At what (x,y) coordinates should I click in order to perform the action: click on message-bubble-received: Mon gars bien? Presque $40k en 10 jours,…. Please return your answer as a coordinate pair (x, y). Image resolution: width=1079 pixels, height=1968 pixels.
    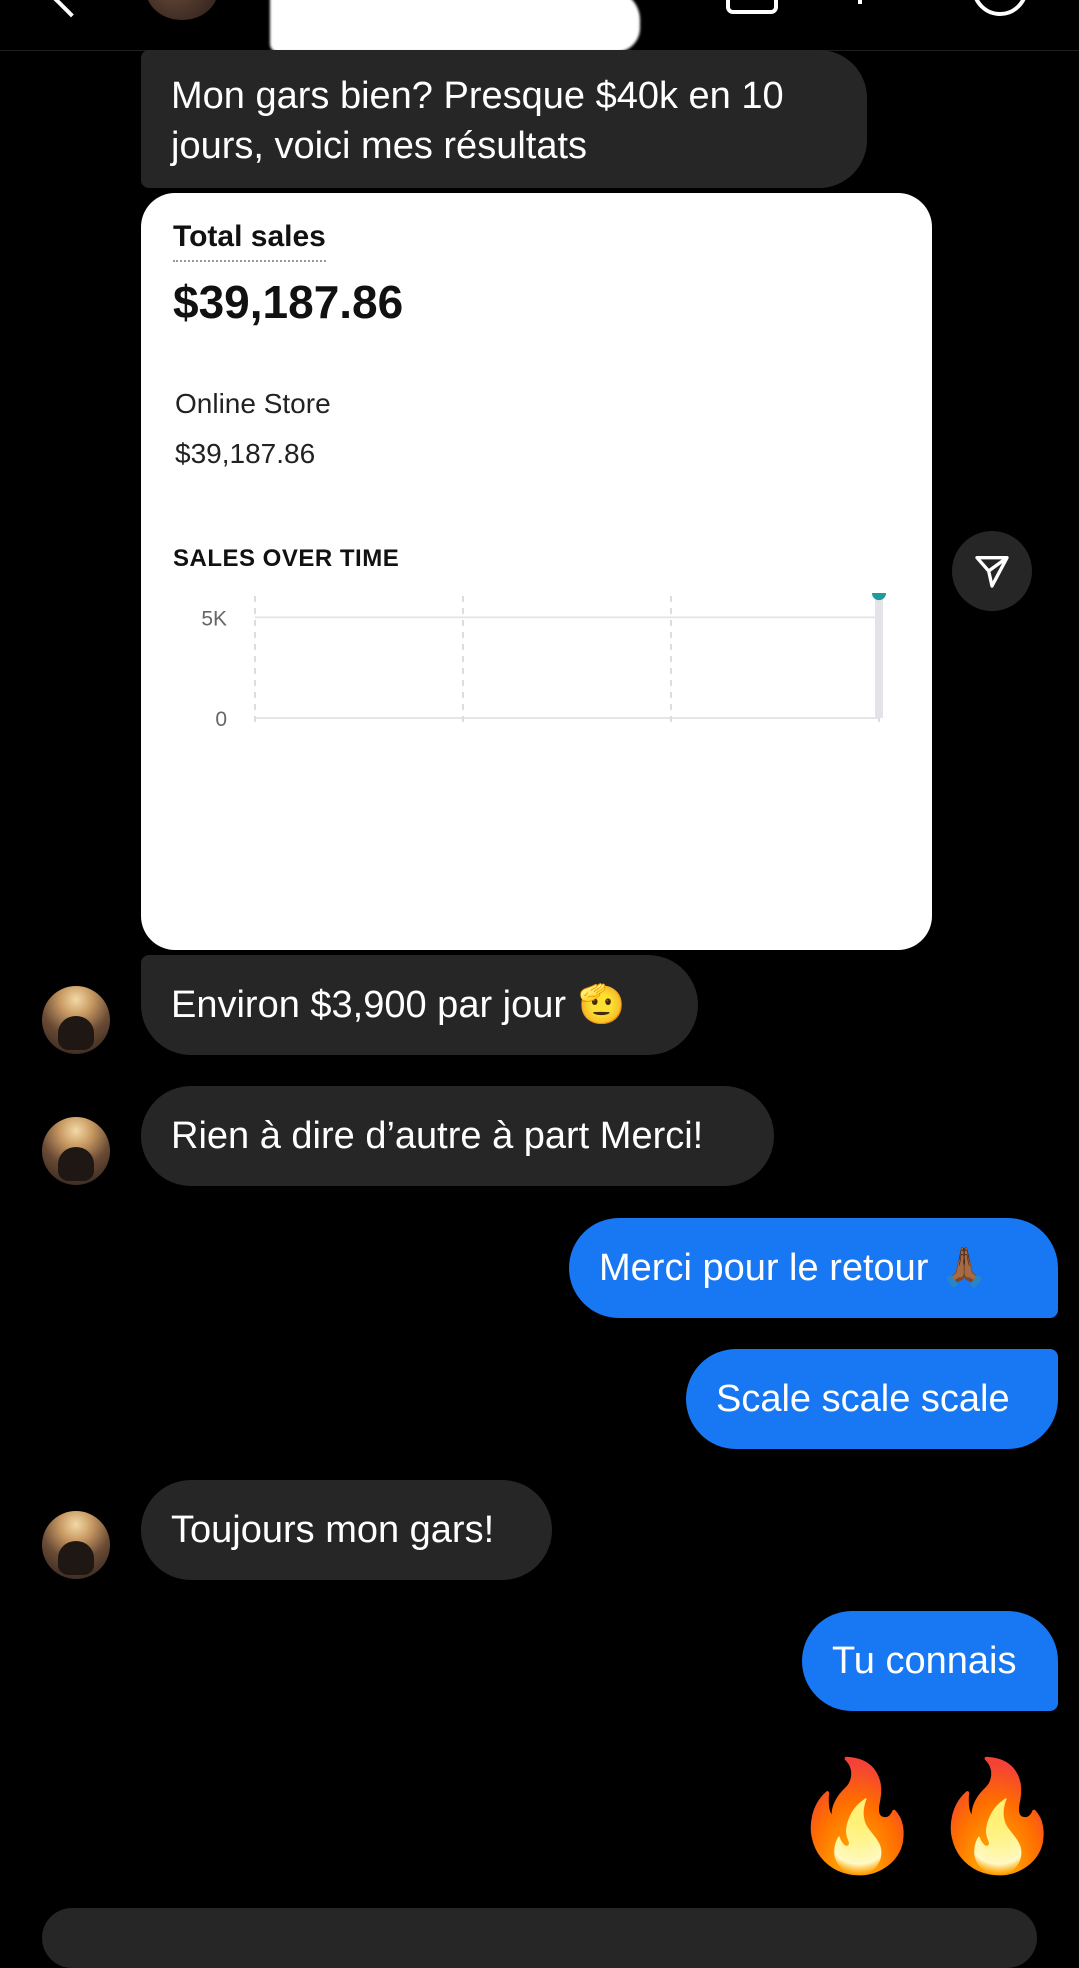
    Looking at the image, I should click on (504, 119).